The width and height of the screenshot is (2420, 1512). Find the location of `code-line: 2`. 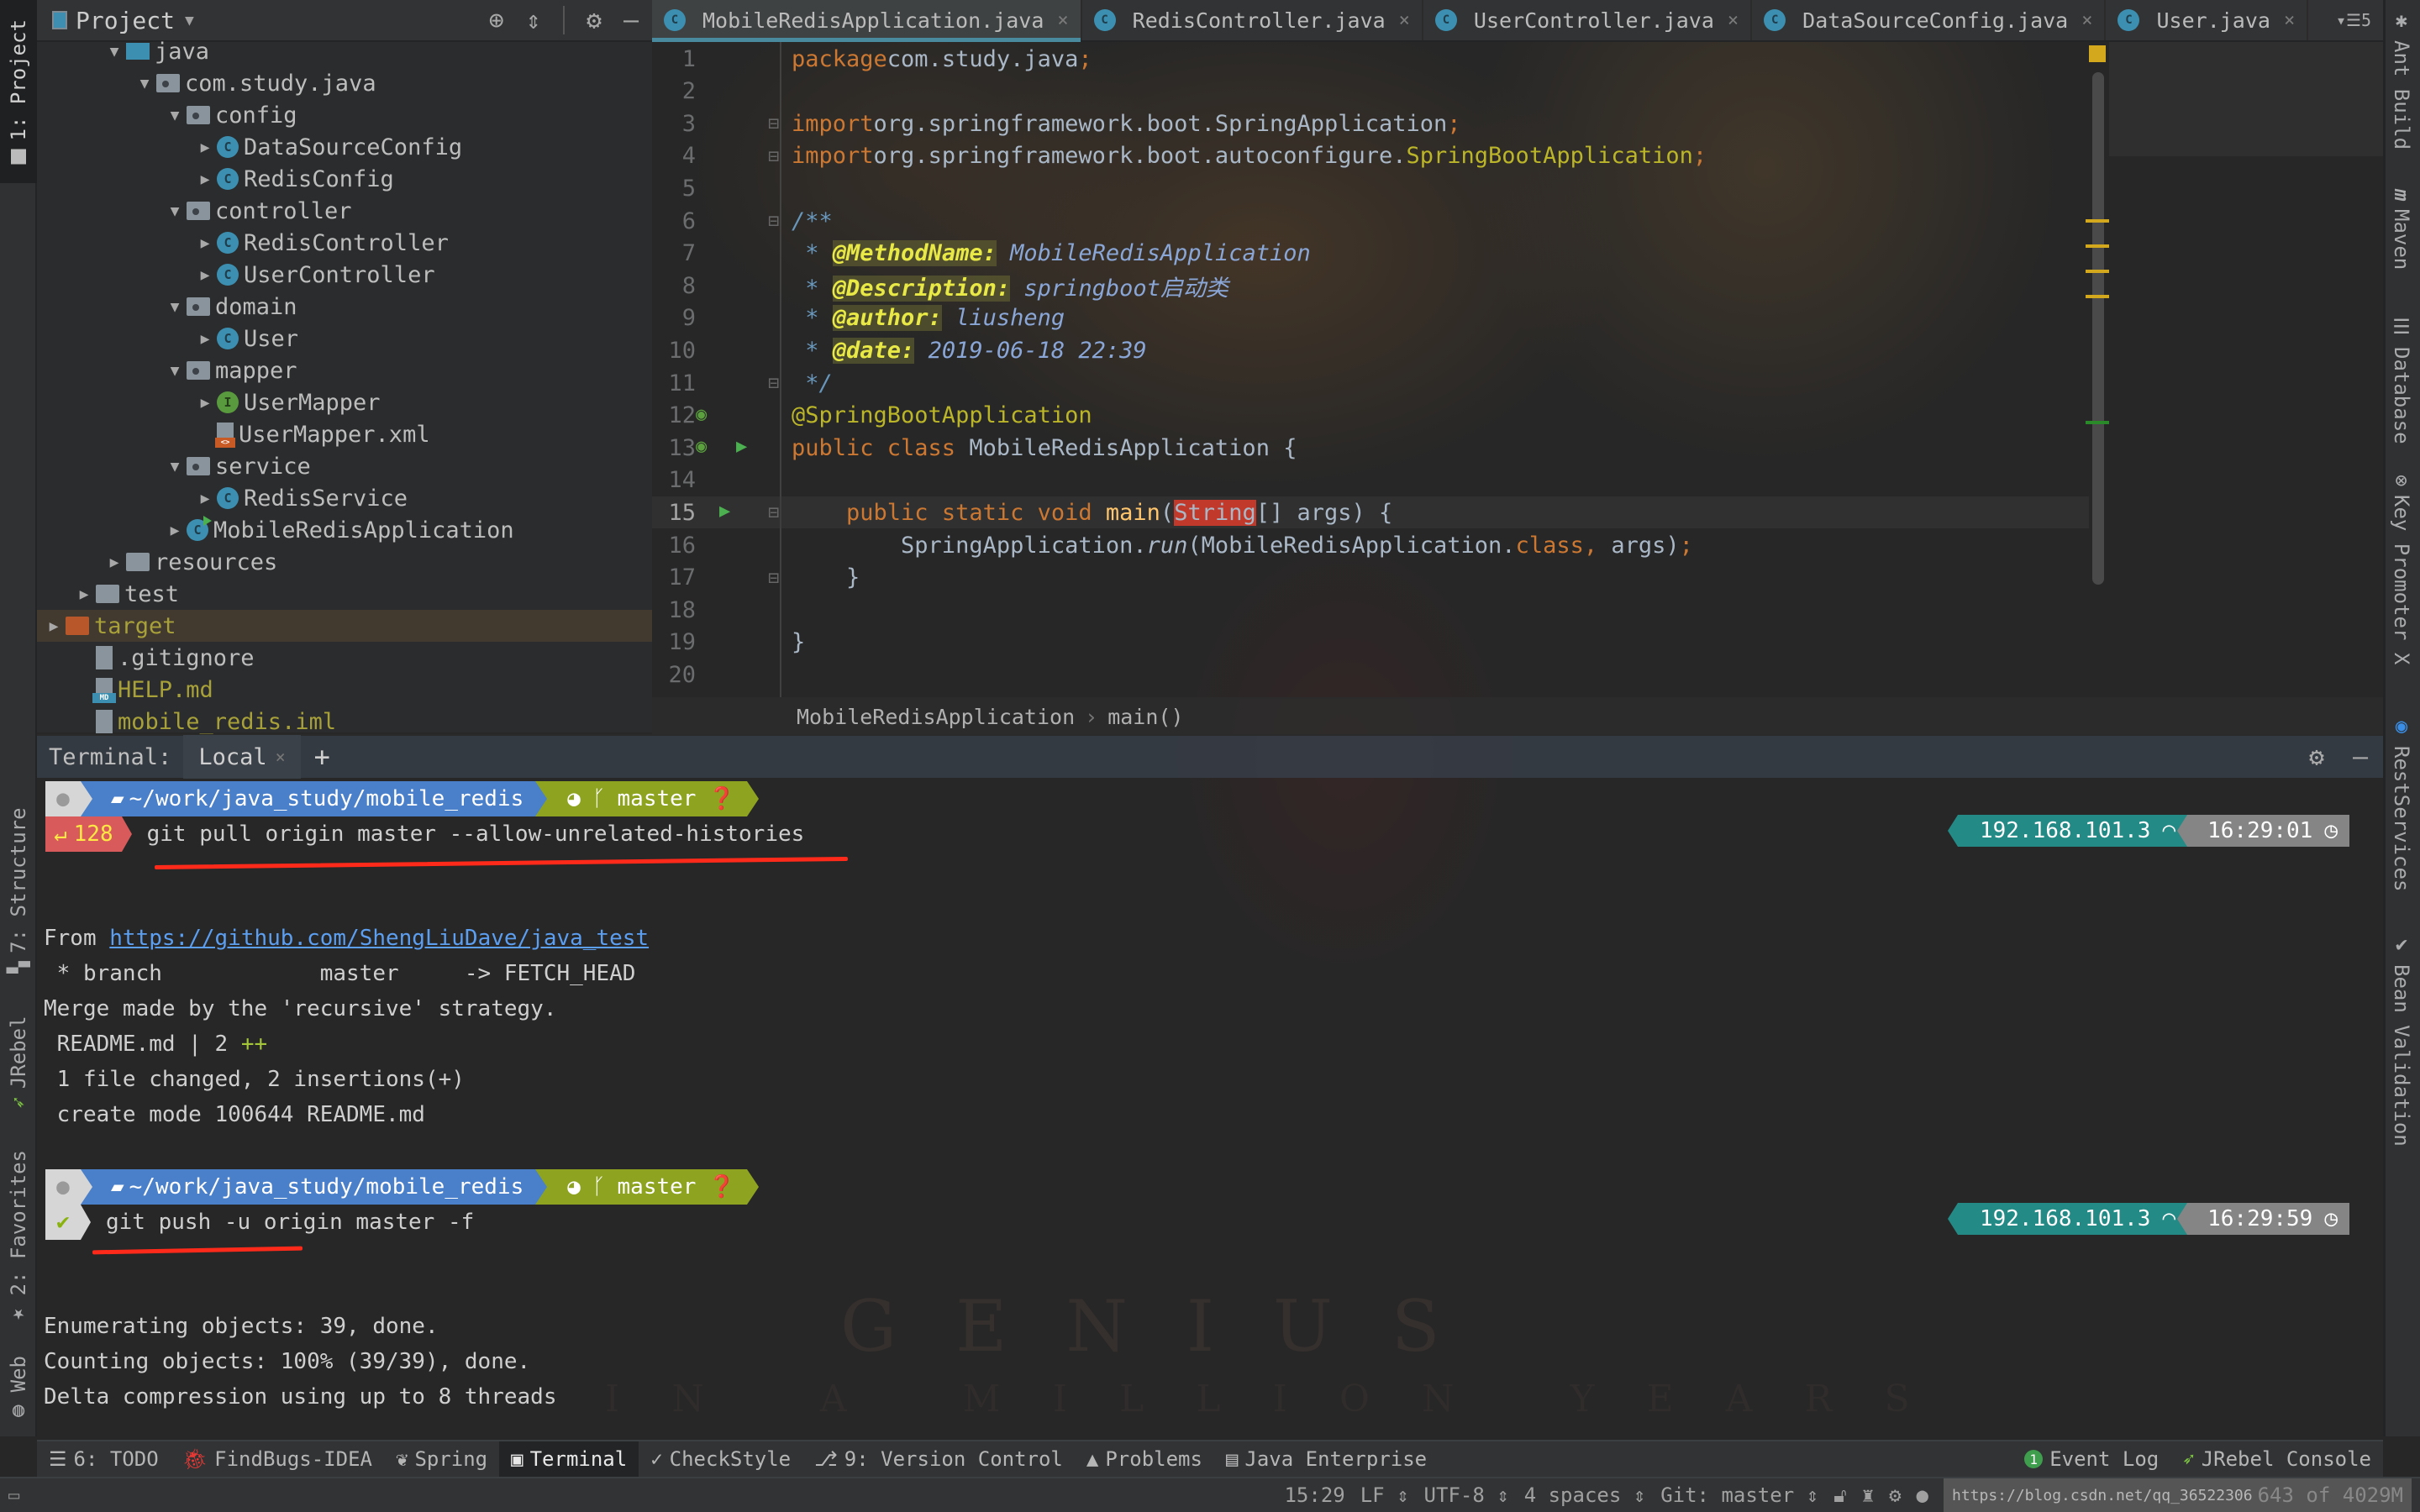

code-line: 2 is located at coordinates (1371, 92).